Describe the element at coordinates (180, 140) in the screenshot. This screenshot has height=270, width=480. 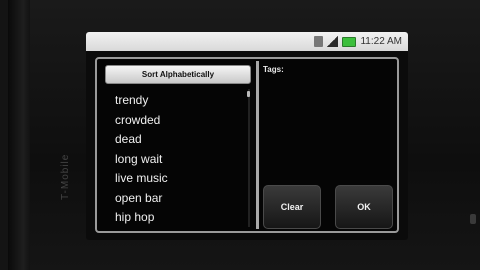
I see `tag-item: dead` at that location.